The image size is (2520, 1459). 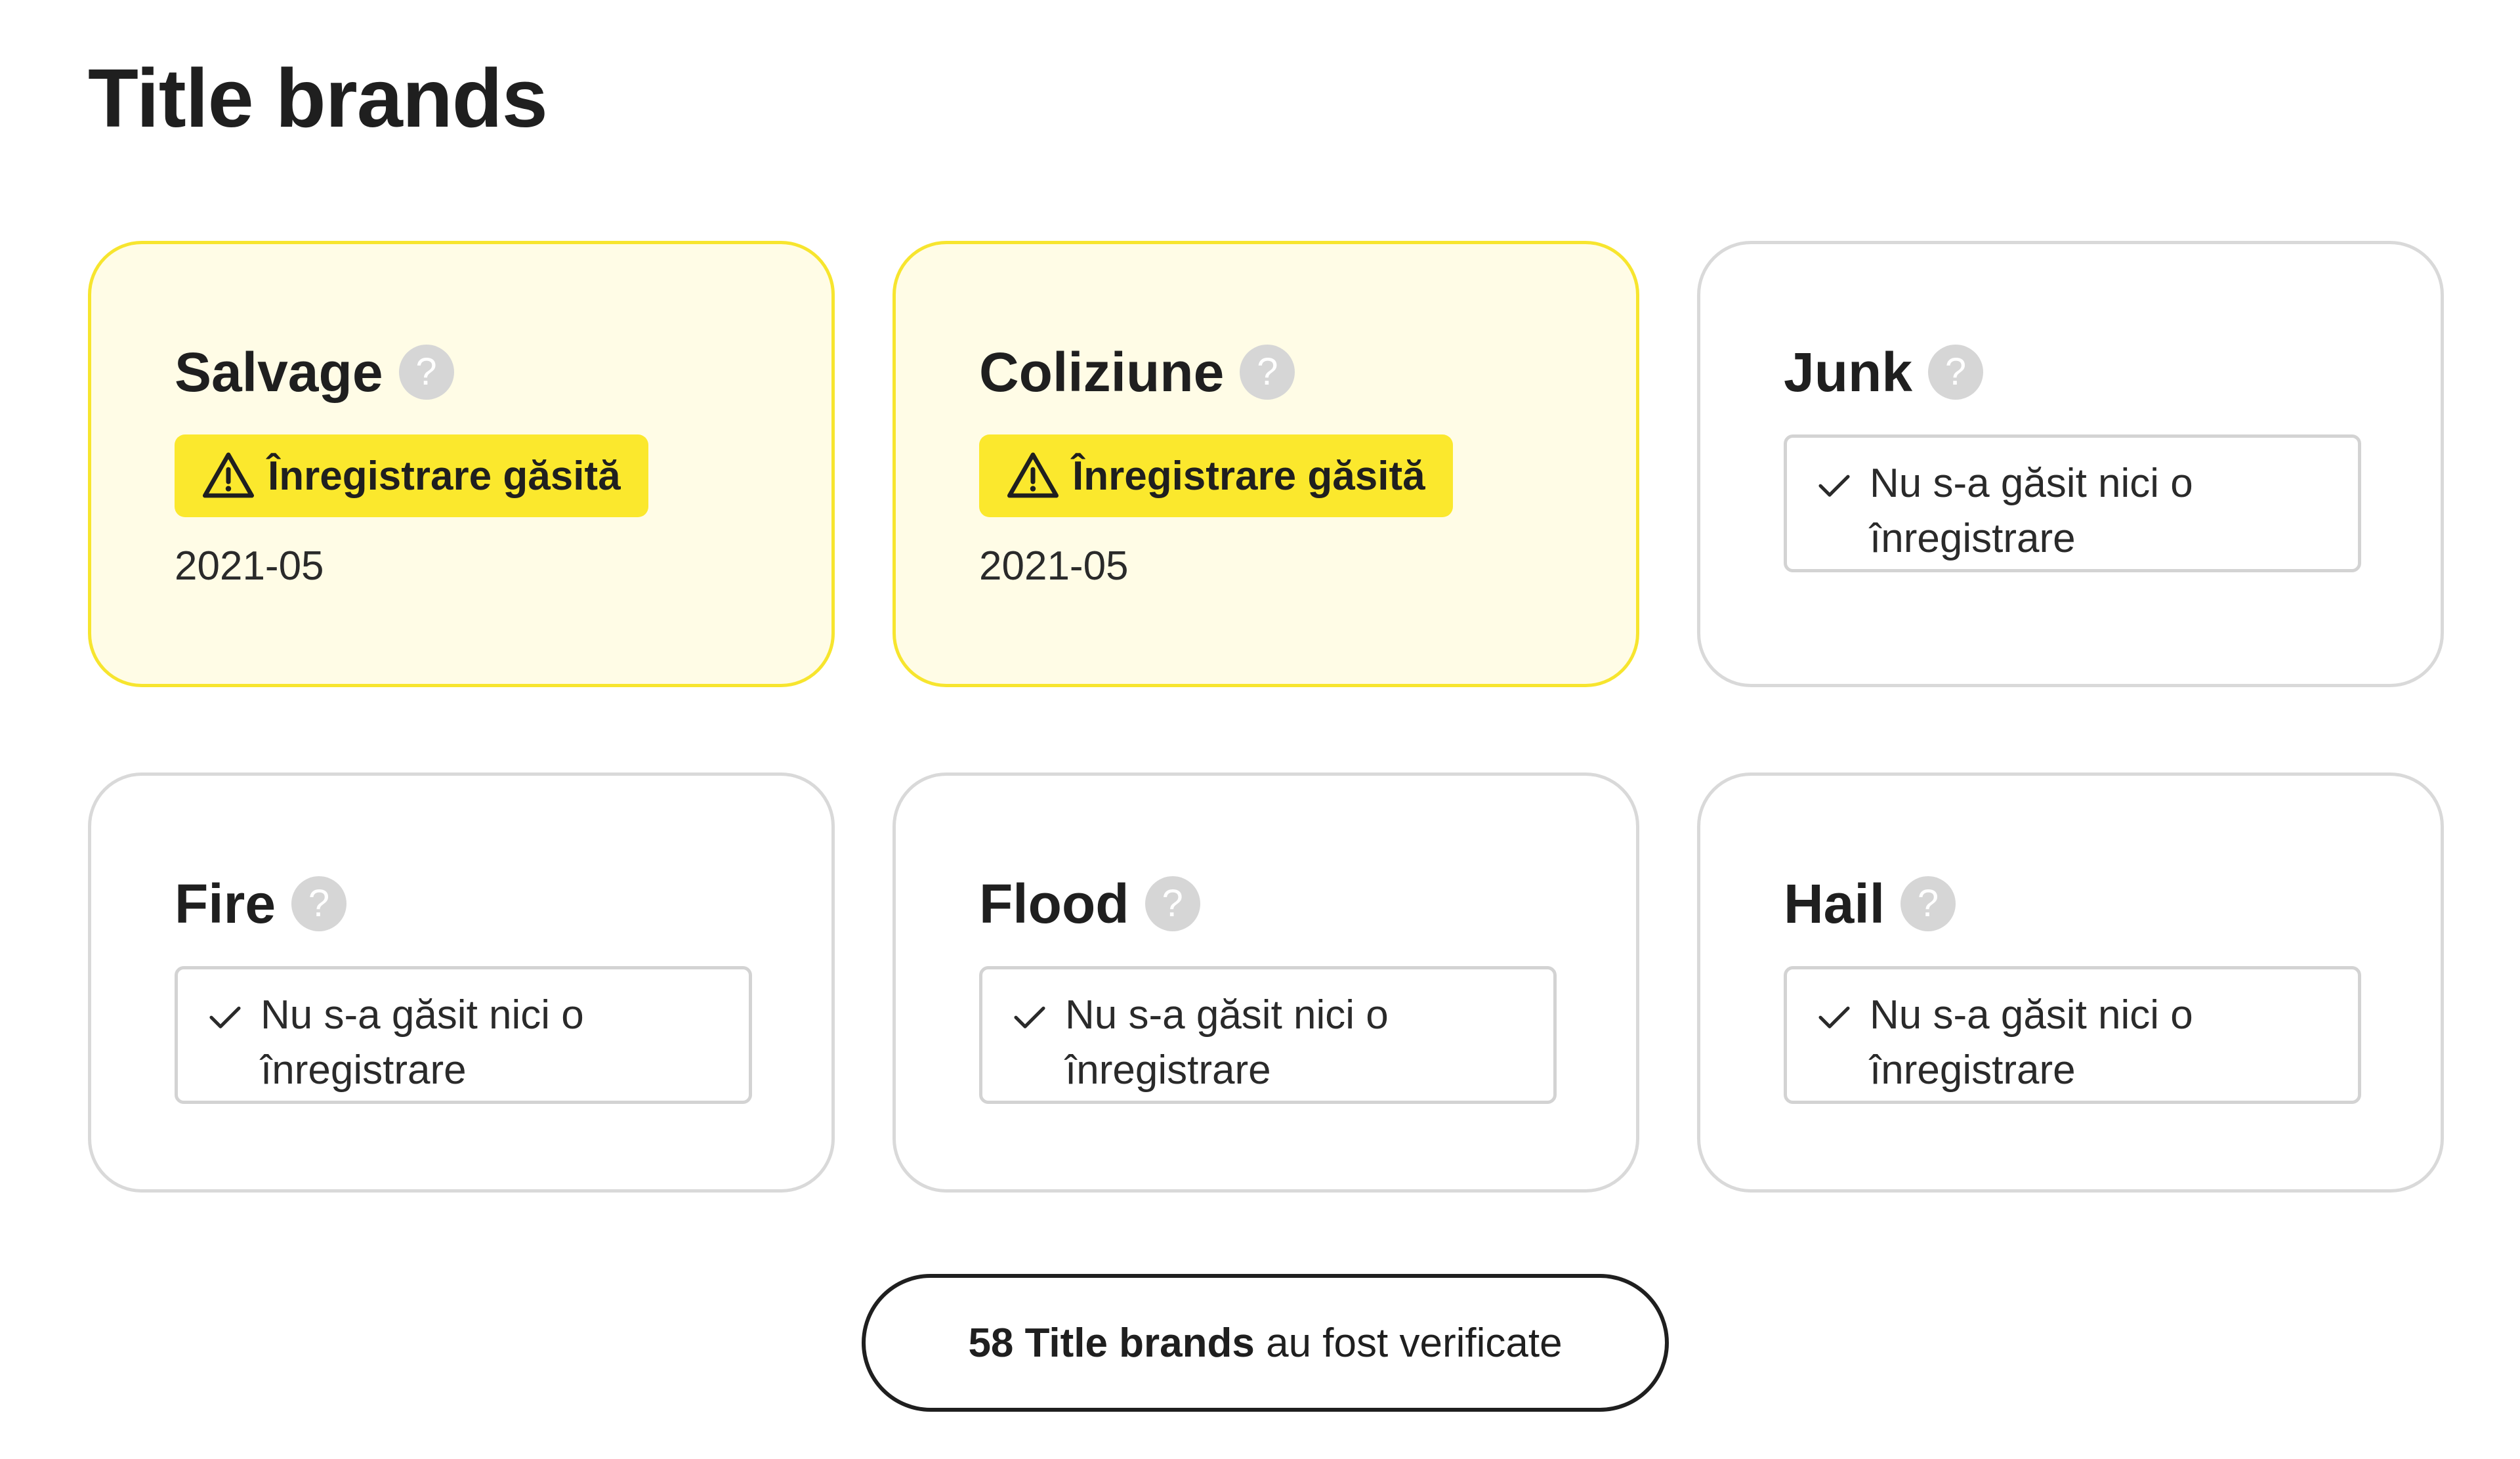 I want to click on card-header: Coliziune ?, so click(x=1266, y=372).